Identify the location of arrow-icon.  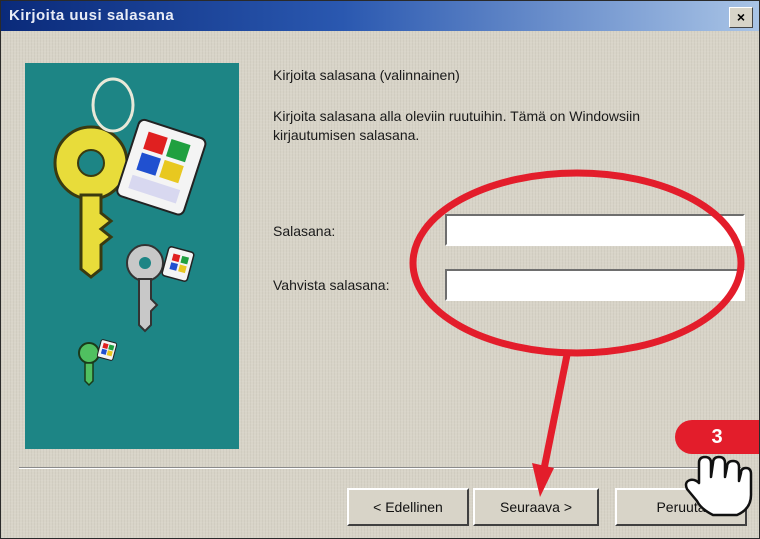
(551, 425).